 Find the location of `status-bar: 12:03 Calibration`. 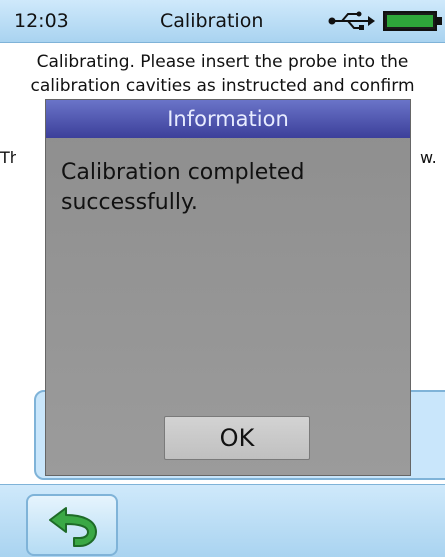

status-bar: 12:03 Calibration is located at coordinates (222, 21).